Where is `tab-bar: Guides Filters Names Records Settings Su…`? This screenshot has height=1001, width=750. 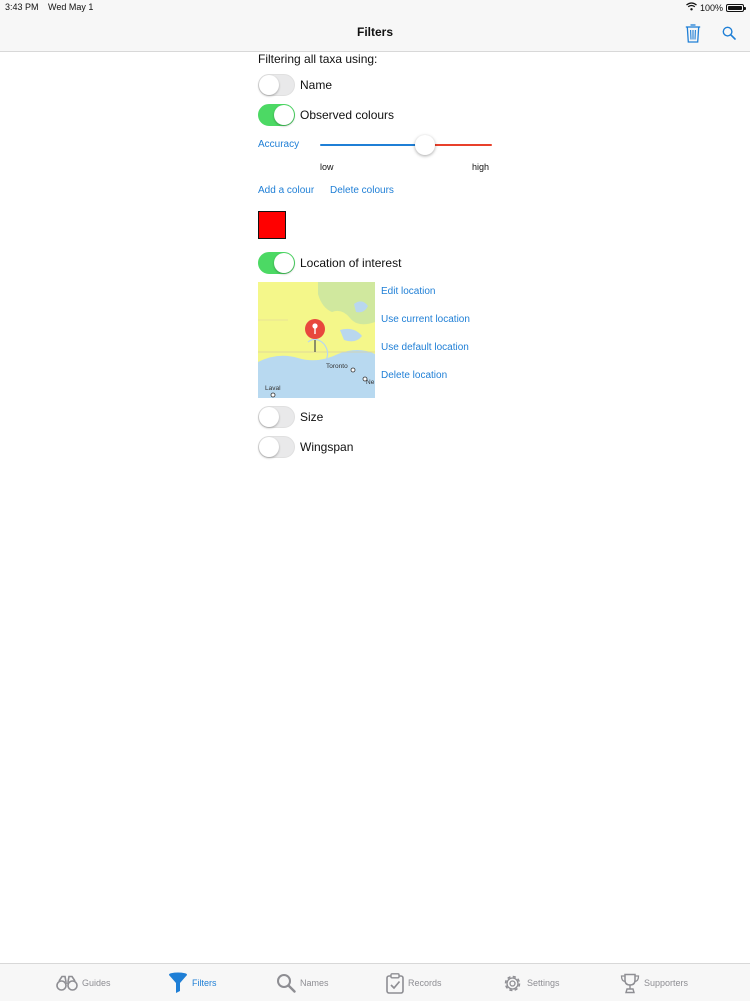 tab-bar: Guides Filters Names Records Settings Su… is located at coordinates (375, 982).